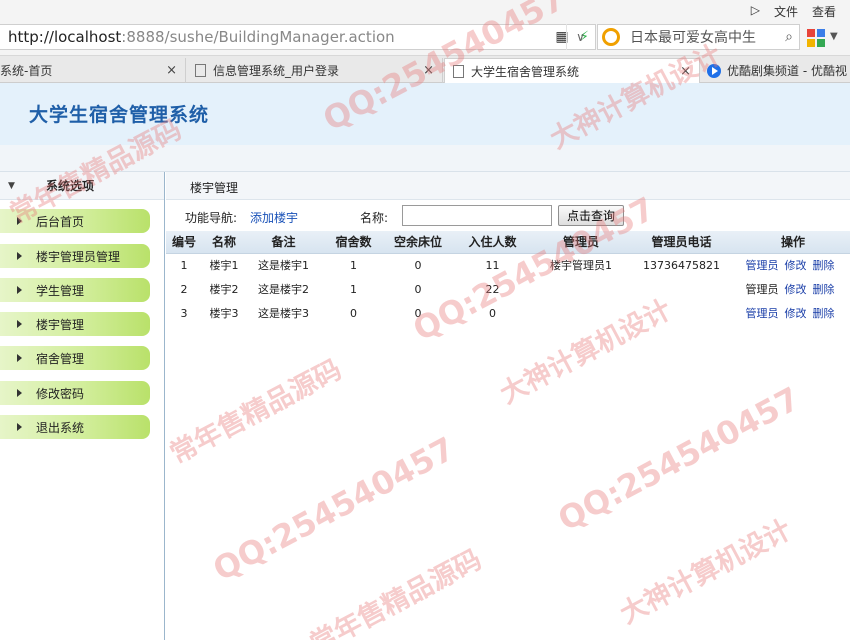  I want to click on search-engine-icon, so click(611, 37).